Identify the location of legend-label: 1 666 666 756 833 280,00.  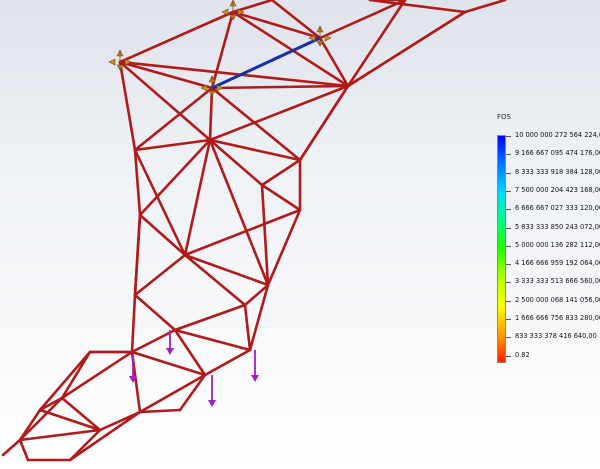
(557, 318).